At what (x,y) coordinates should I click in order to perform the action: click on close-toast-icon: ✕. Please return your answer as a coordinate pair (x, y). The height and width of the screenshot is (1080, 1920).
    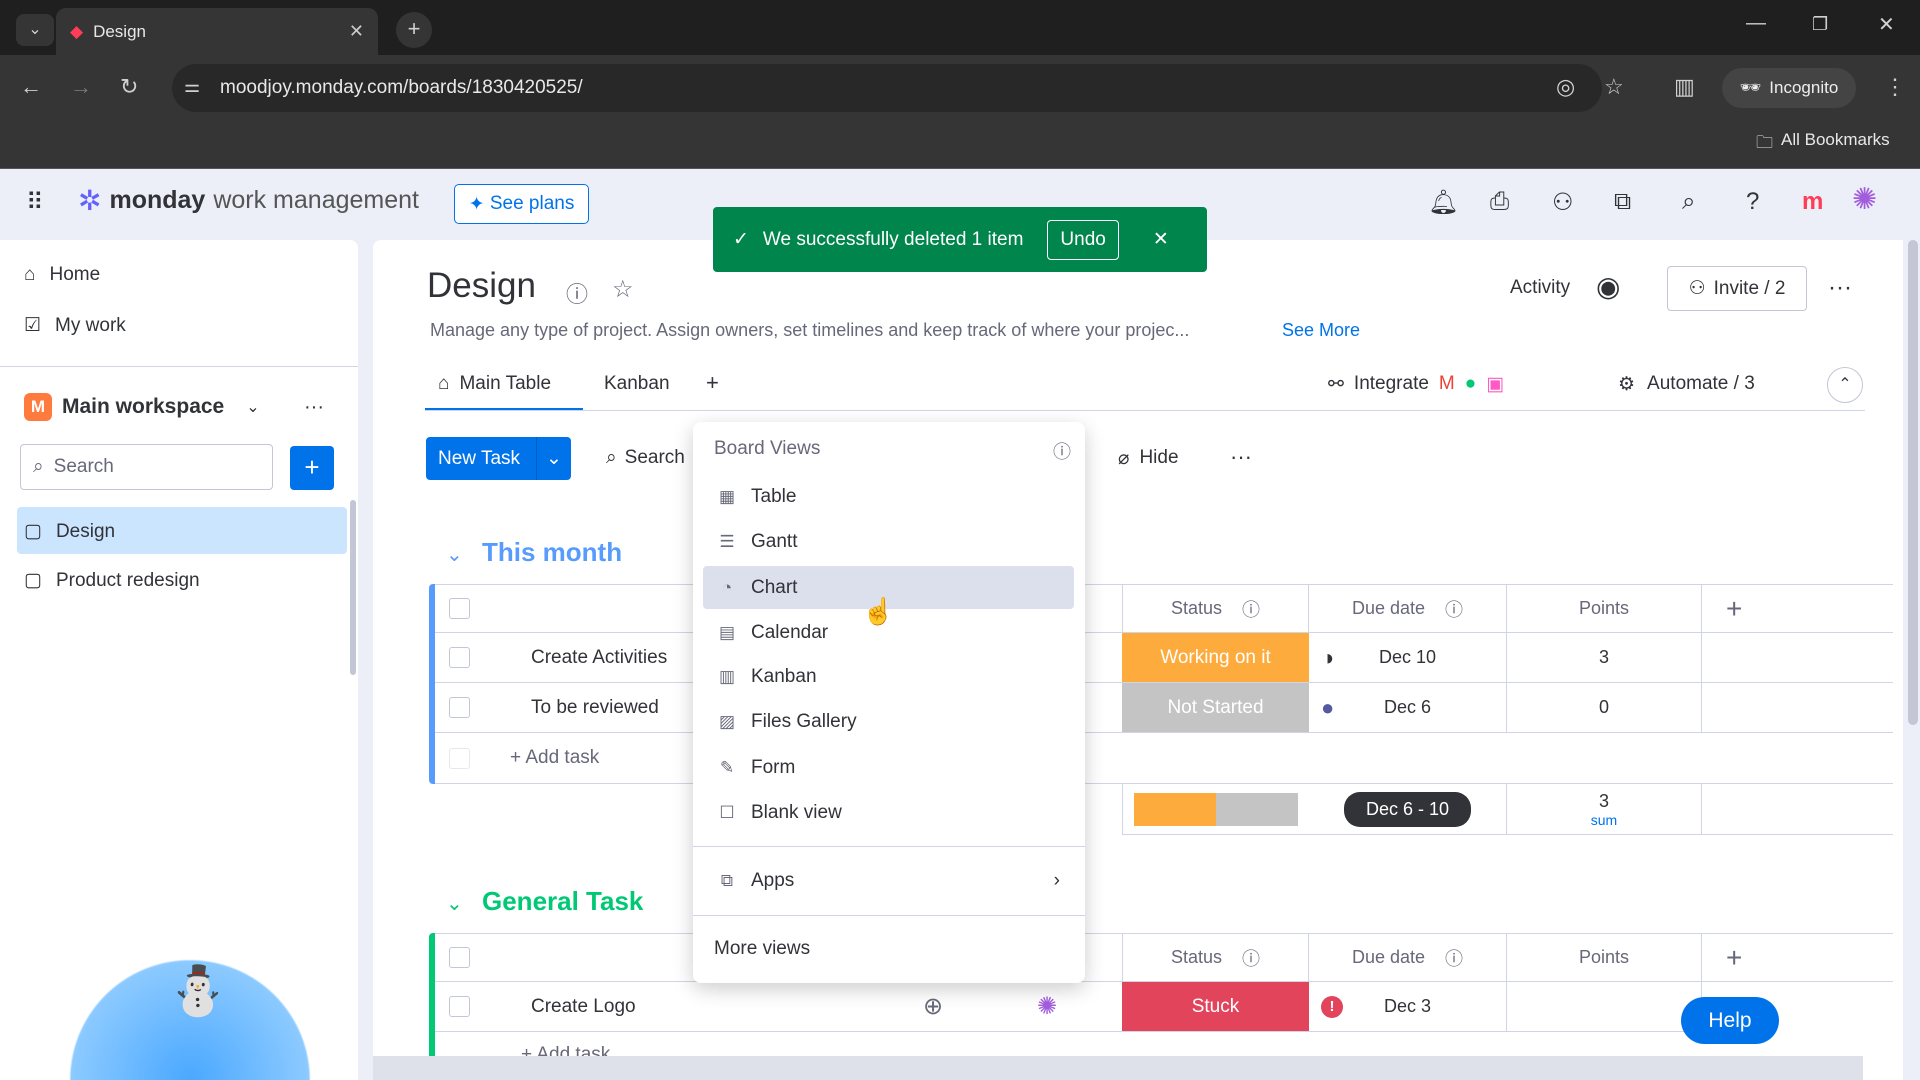
    Looking at the image, I should click on (1161, 239).